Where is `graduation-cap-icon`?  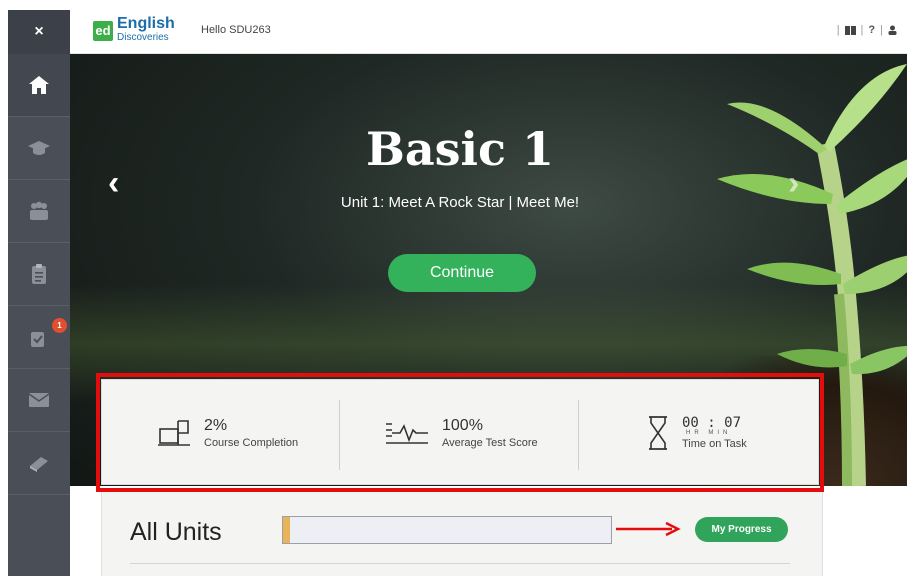 graduation-cap-icon is located at coordinates (39, 148).